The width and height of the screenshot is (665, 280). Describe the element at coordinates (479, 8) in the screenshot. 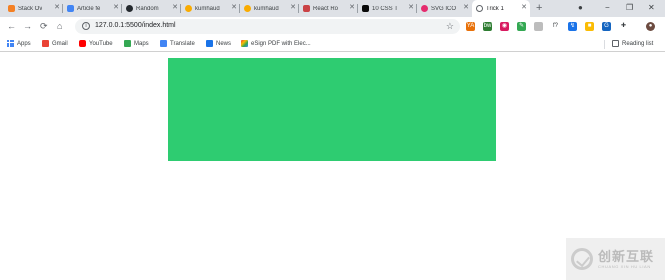

I see `globe-icon` at that location.